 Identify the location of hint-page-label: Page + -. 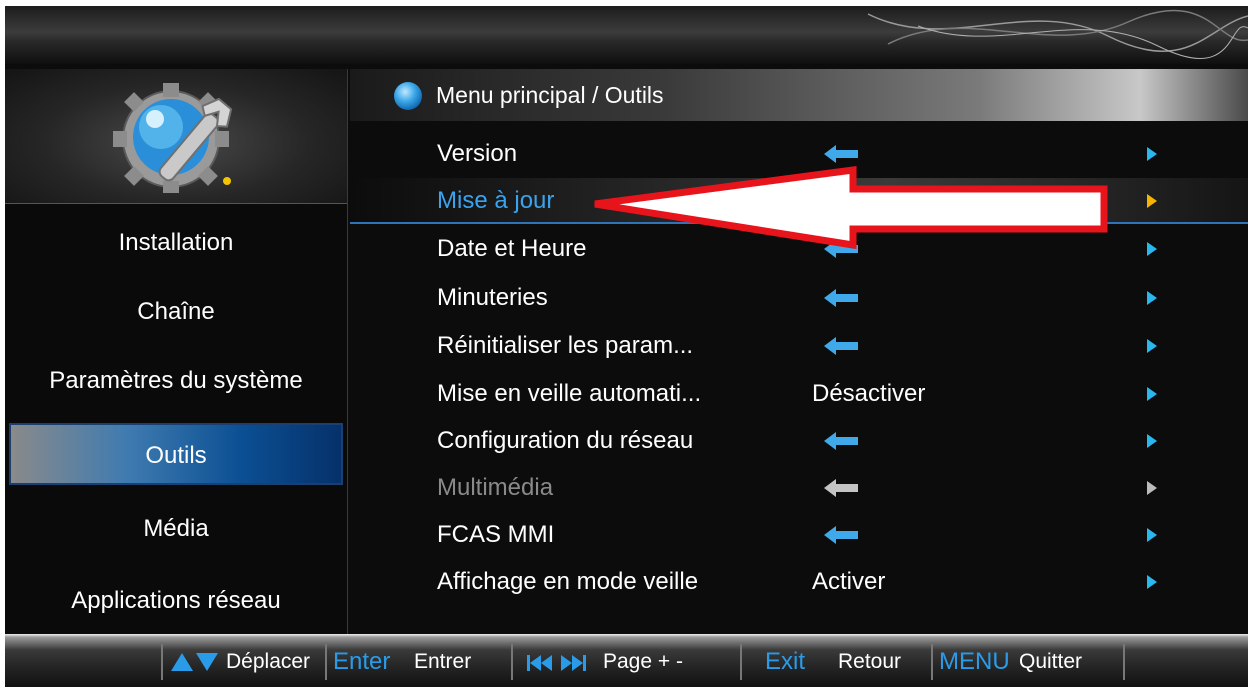
(643, 661).